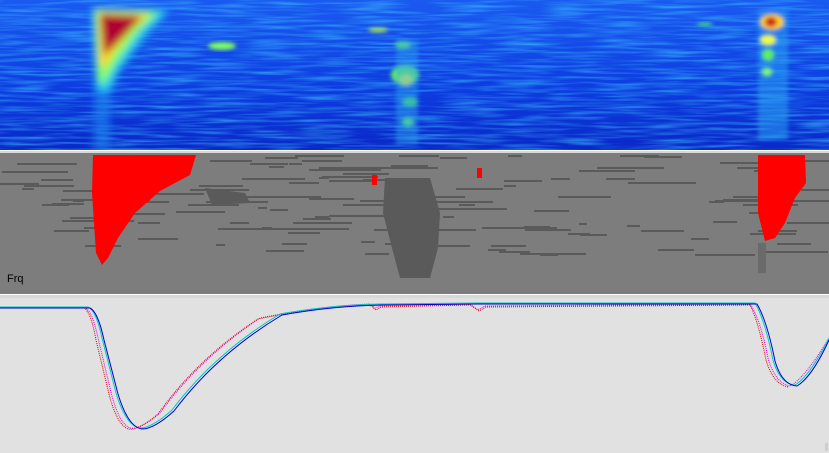 The image size is (829, 453). What do you see at coordinates (826, 447) in the screenshot?
I see `scroll-handle` at bounding box center [826, 447].